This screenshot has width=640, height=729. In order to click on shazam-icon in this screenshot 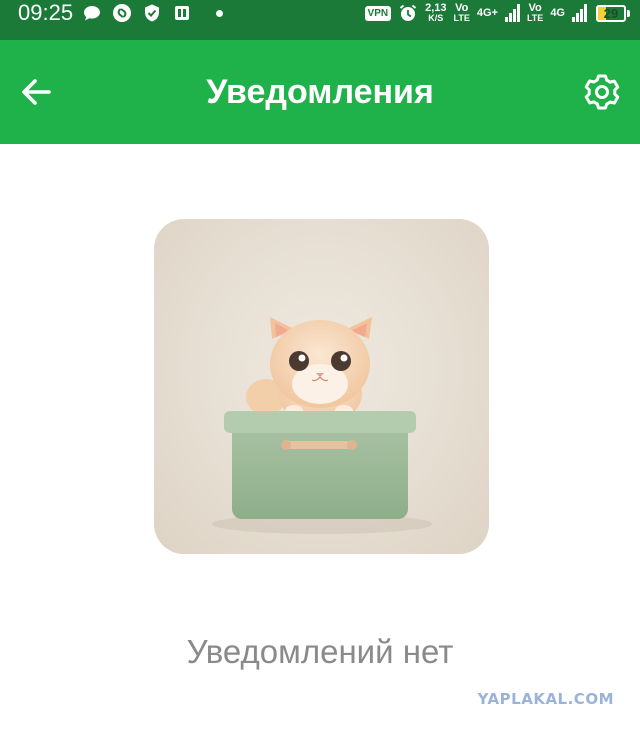, I will do `click(122, 13)`.